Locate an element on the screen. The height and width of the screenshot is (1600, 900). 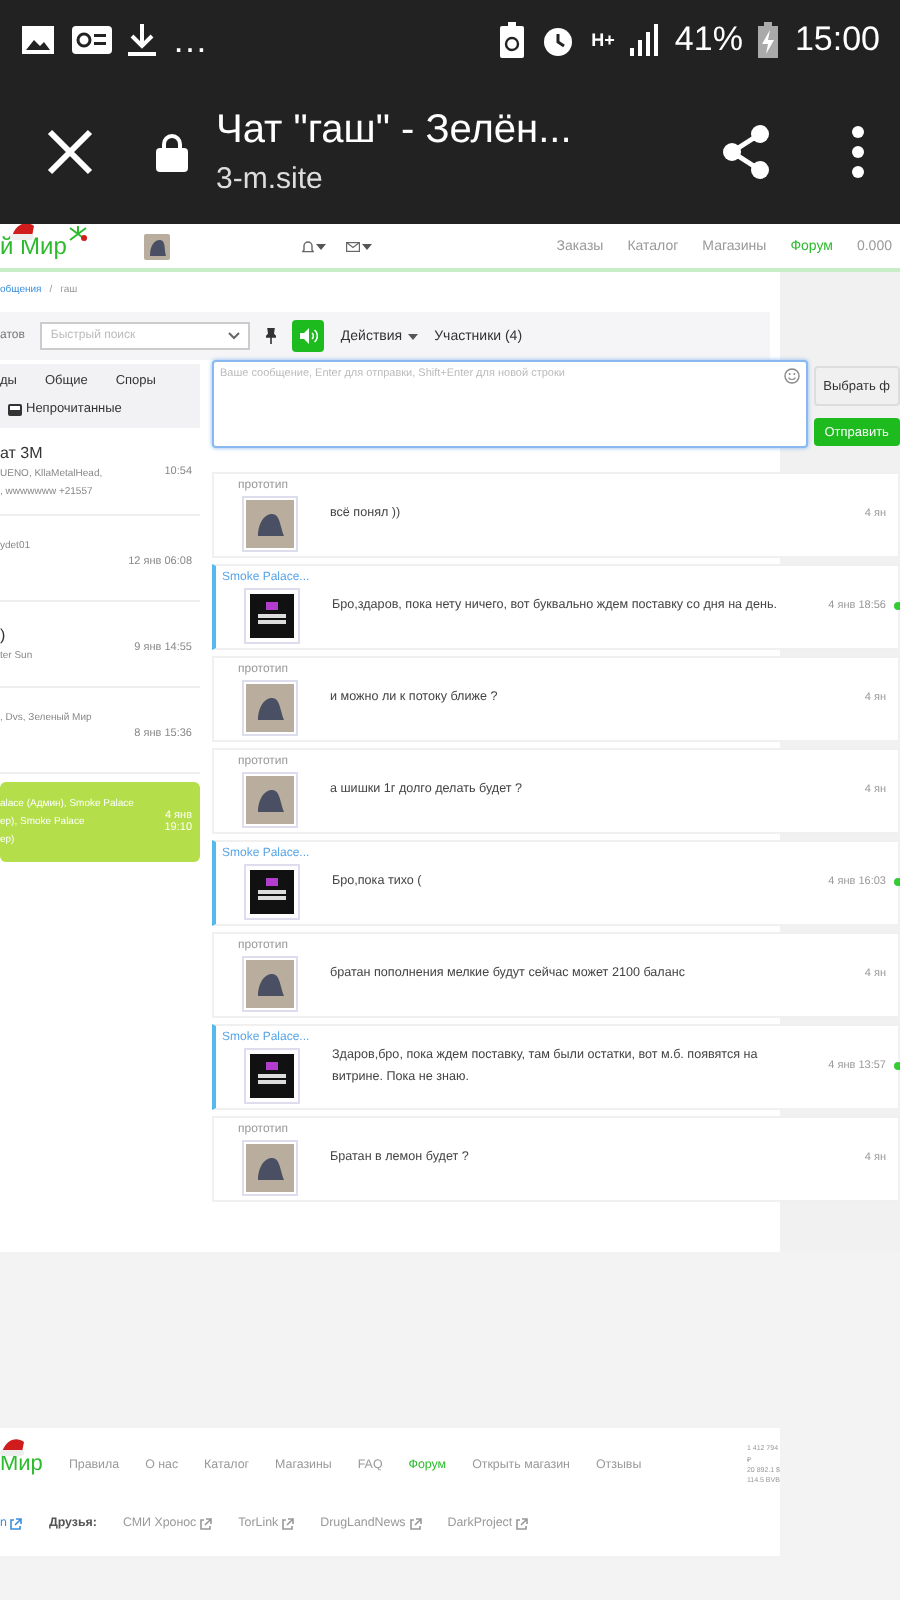
alarm-icon is located at coordinates (557, 40).